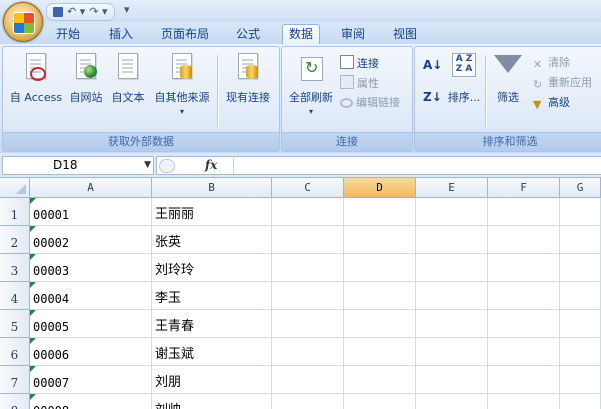 Image resolution: width=601 pixels, height=409 pixels. What do you see at coordinates (301, 35) in the screenshot?
I see `tab-data: 数据` at bounding box center [301, 35].